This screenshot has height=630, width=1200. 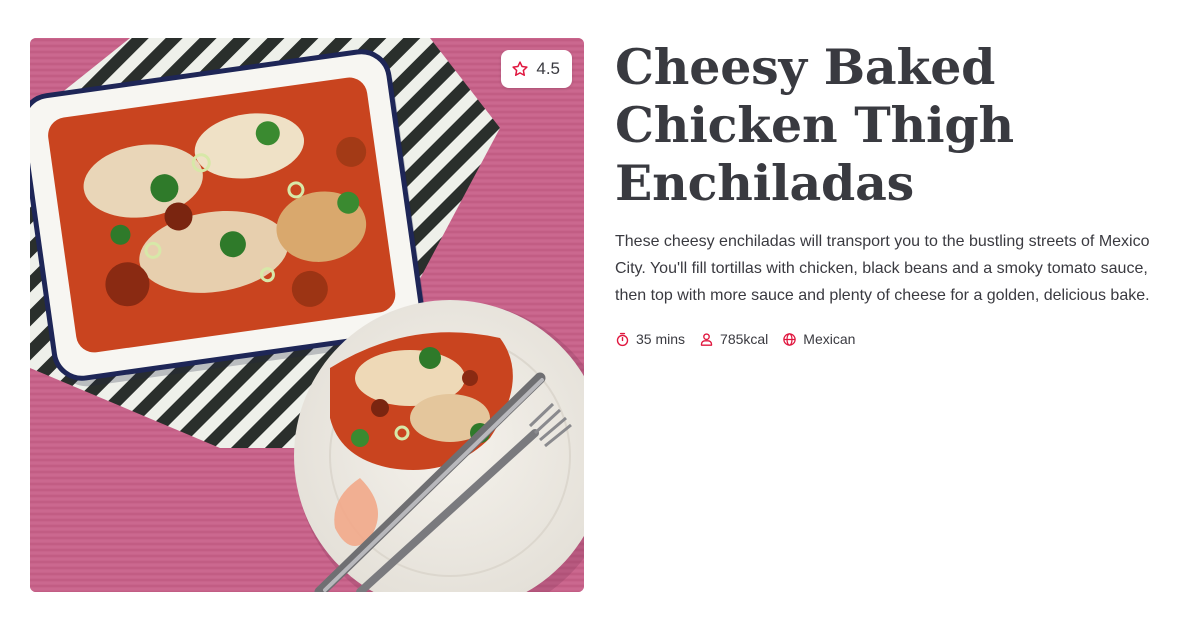 I want to click on recipe-title: Cheesy Baked Chicken Thigh Enchiladas, so click(x=814, y=125).